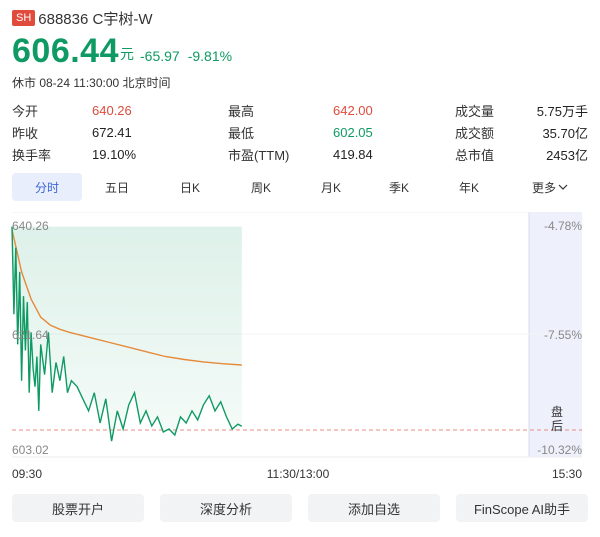 This screenshot has width=600, height=537. I want to click on stat-pe-ttm: 市盈(TTM) 419.84, so click(341, 154).